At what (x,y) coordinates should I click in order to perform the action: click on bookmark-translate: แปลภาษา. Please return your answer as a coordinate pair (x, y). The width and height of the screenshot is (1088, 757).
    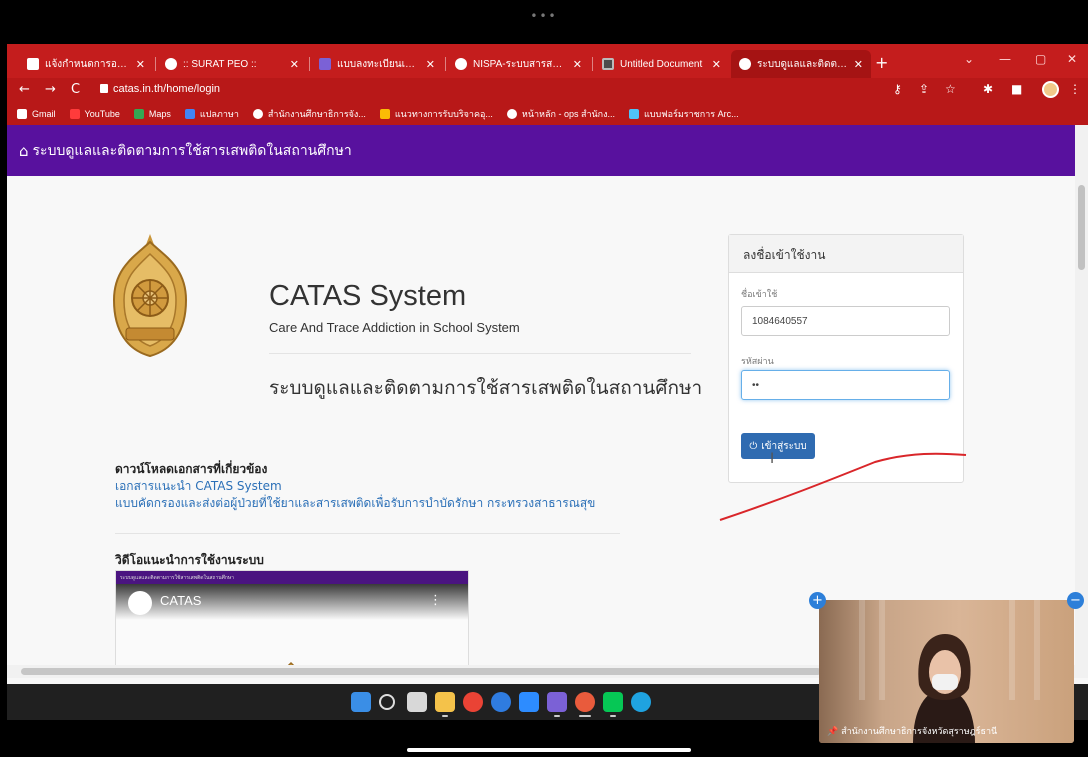
    Looking at the image, I should click on (211, 114).